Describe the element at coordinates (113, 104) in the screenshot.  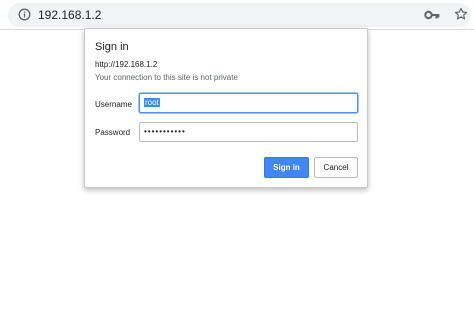
I see `username-label: Username` at that location.